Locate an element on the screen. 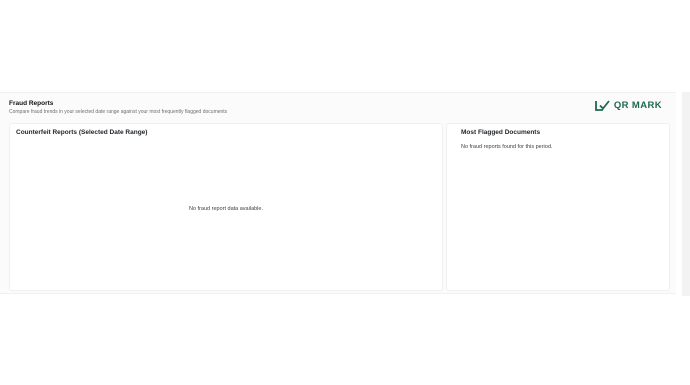  brand-logo: QR MARK is located at coordinates (628, 105).